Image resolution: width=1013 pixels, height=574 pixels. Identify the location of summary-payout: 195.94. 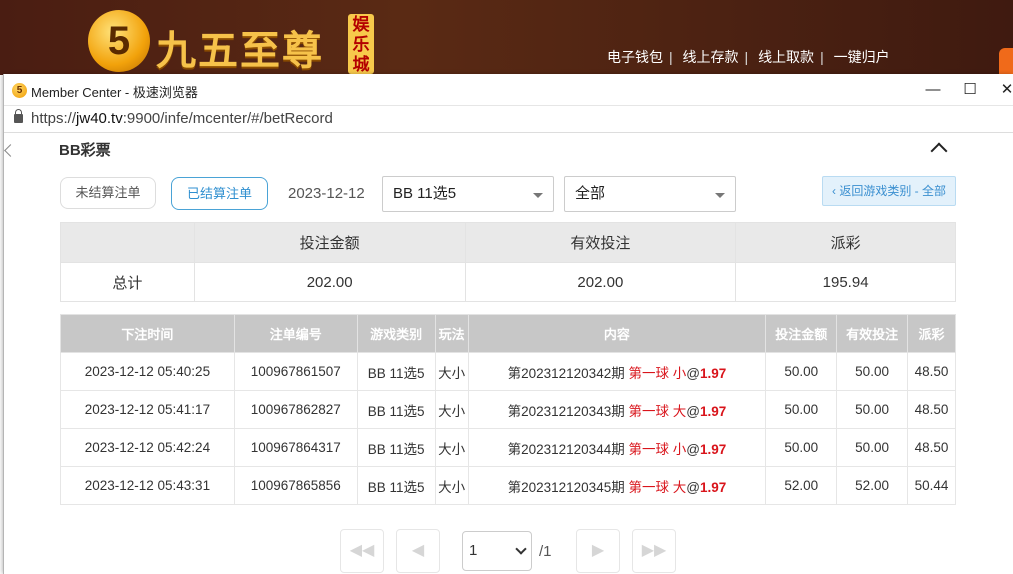
(845, 282).